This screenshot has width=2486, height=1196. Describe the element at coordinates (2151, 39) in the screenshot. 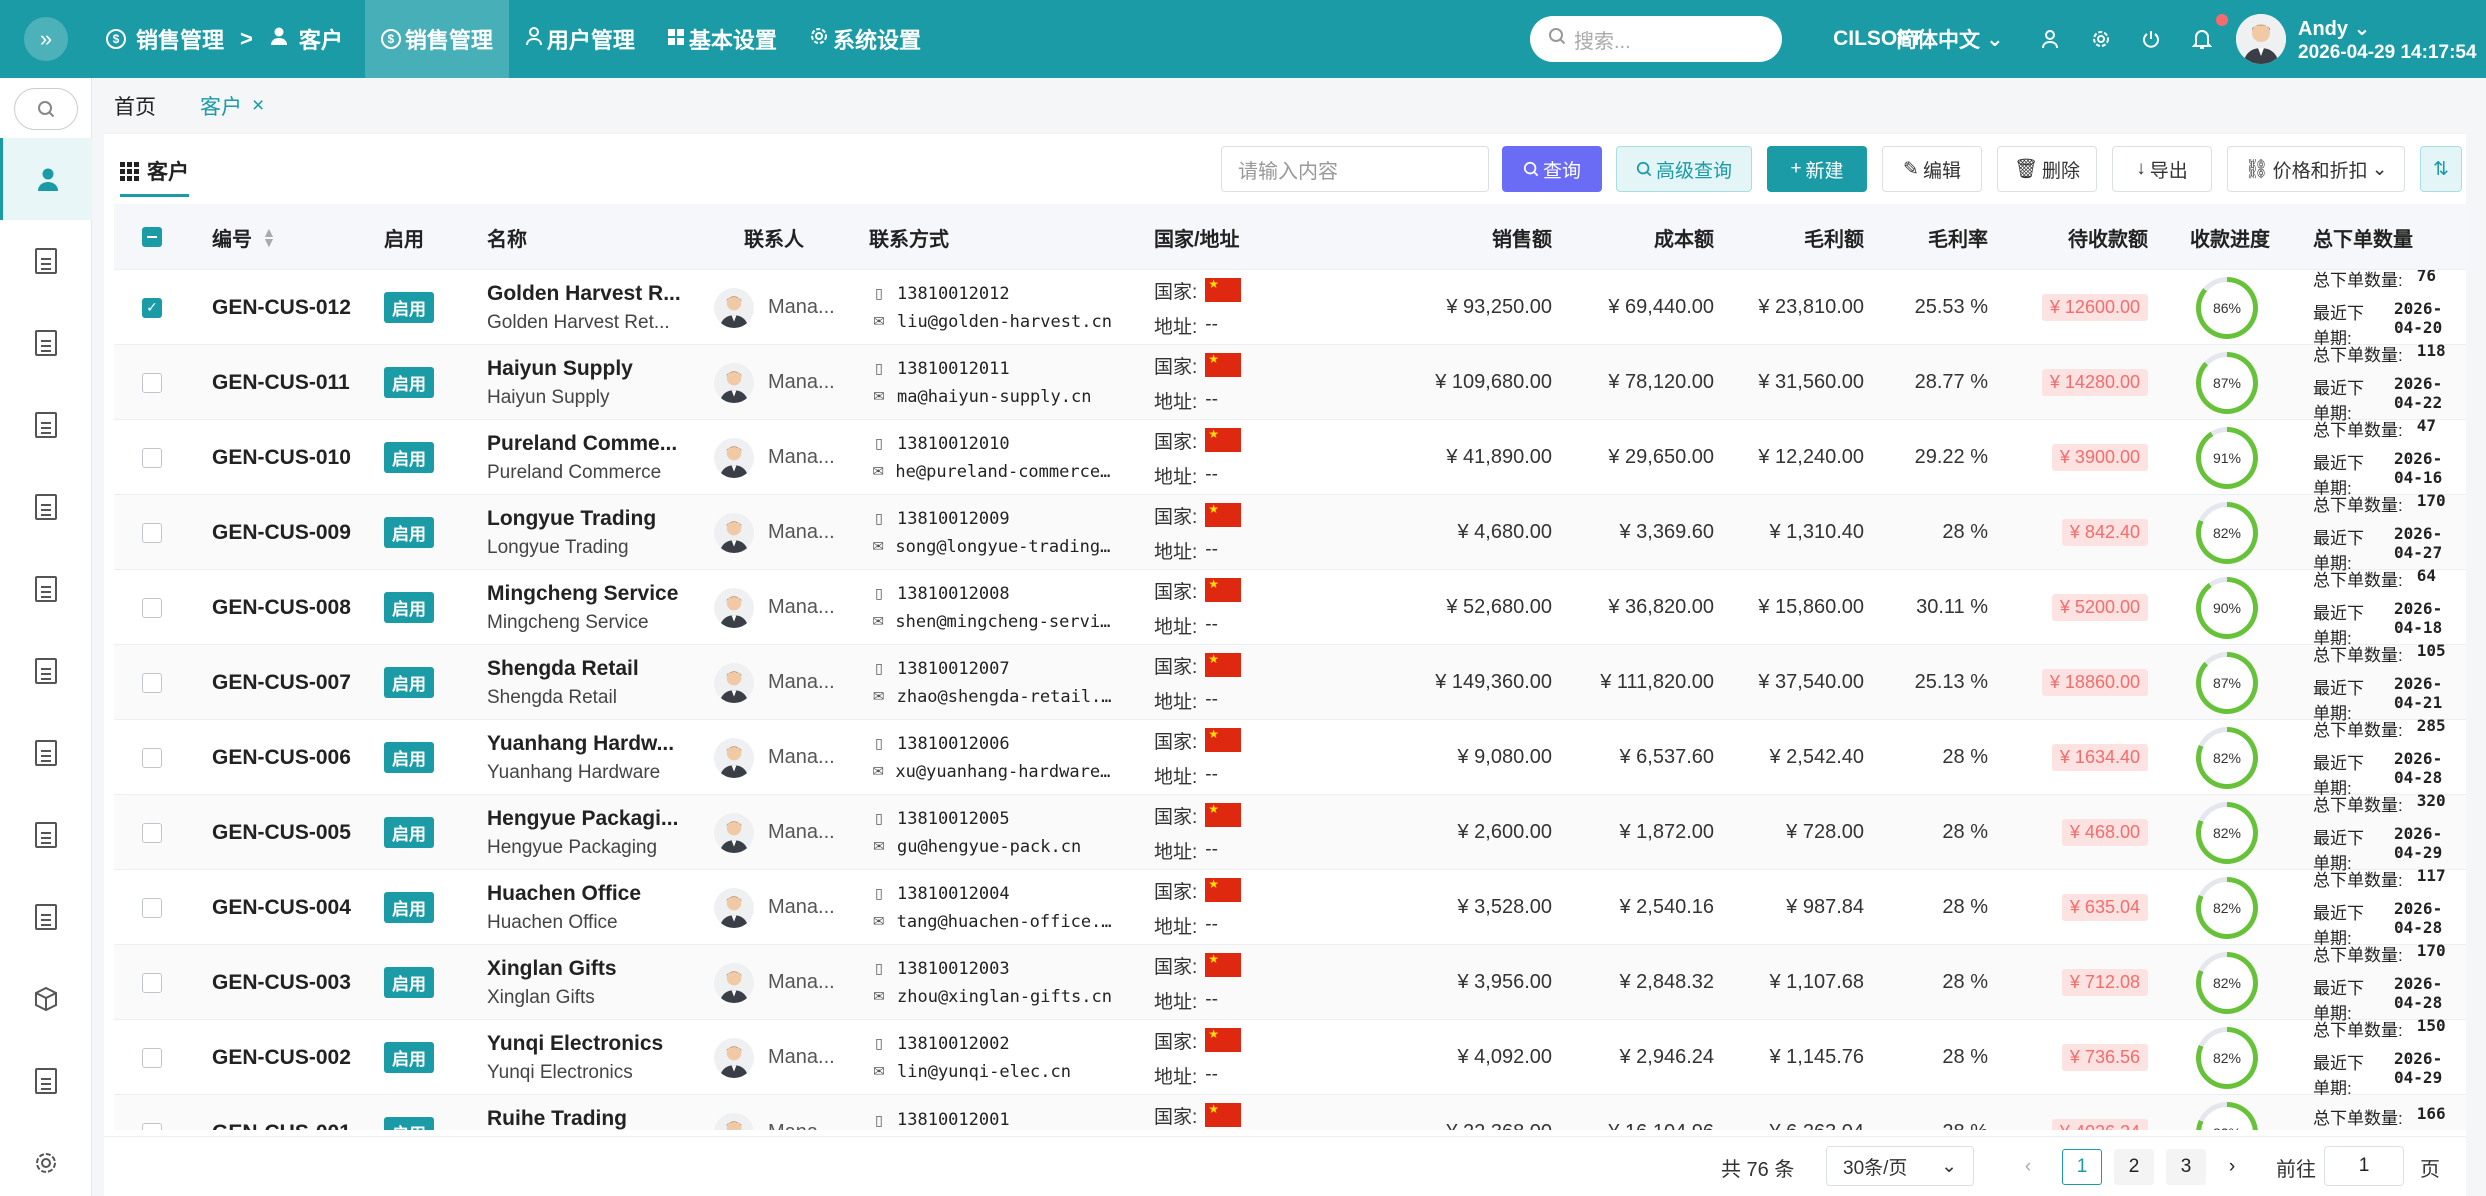

I see `power-icon` at that location.